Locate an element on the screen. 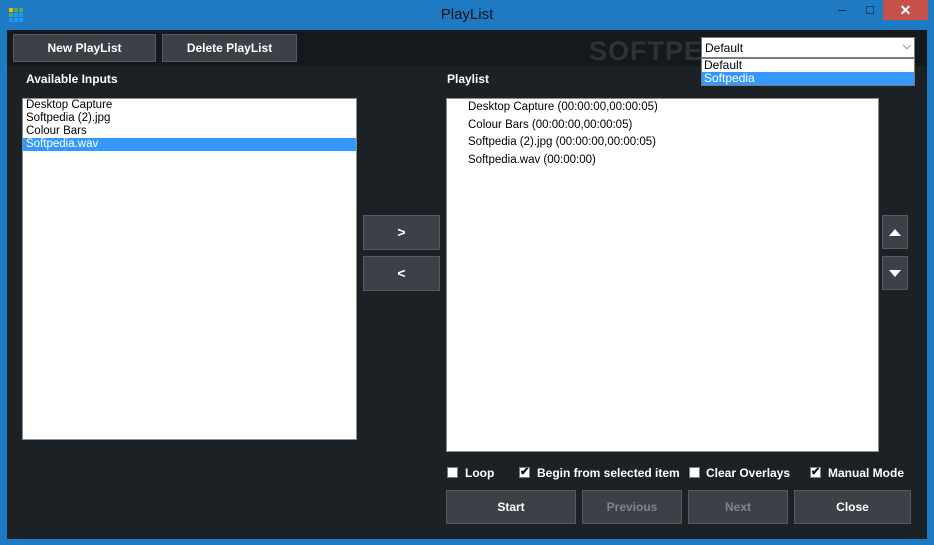 The image size is (934, 545). move-down-button is located at coordinates (895, 273).